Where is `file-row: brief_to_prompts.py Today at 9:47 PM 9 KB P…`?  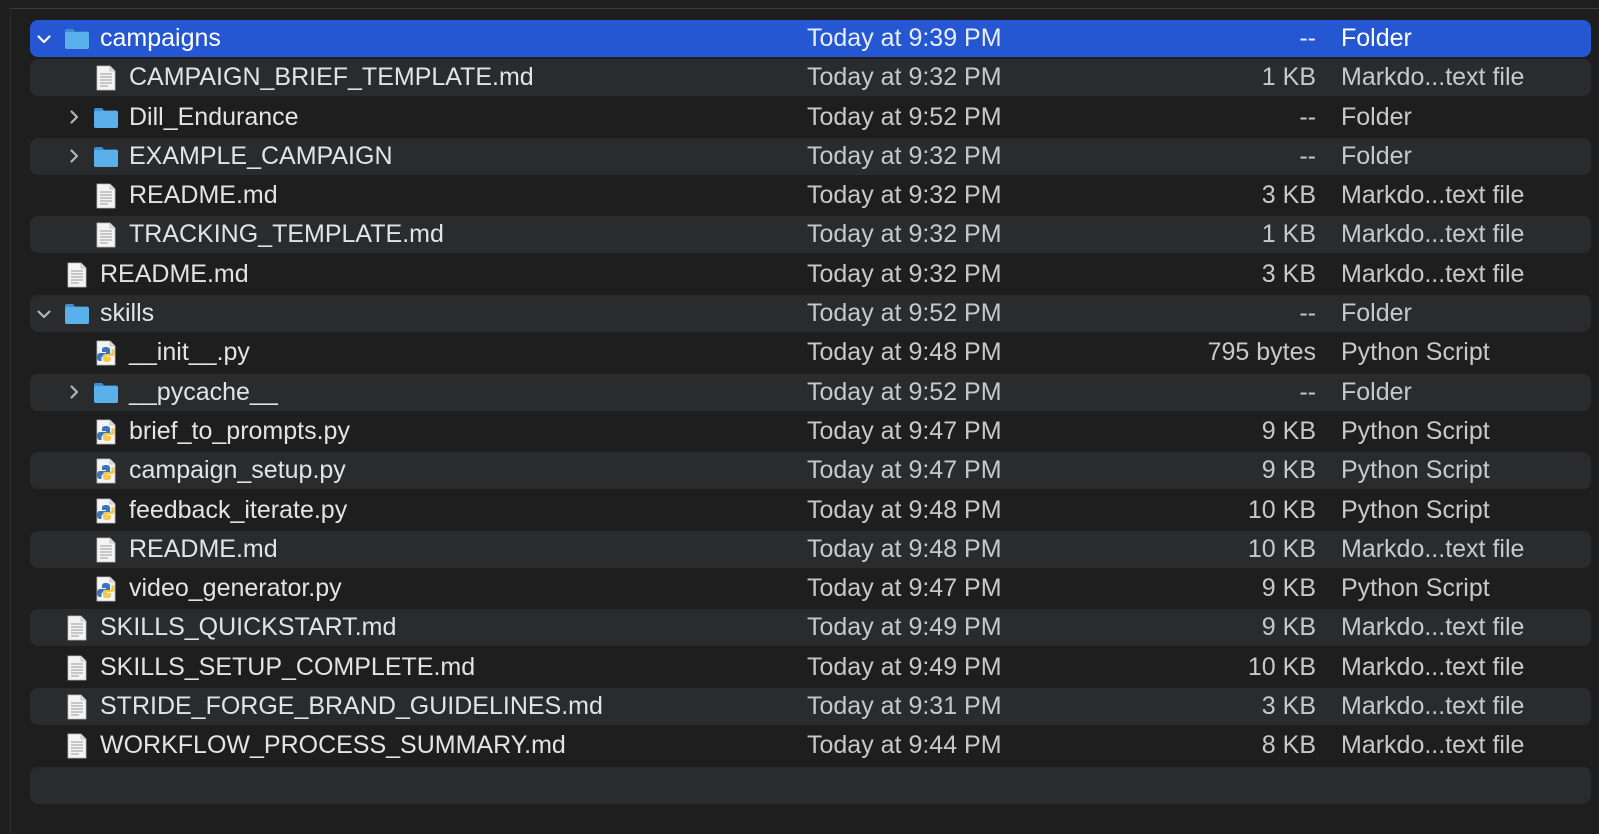
file-row: brief_to_prompts.py Today at 9:47 PM 9 KB P… is located at coordinates (810, 431).